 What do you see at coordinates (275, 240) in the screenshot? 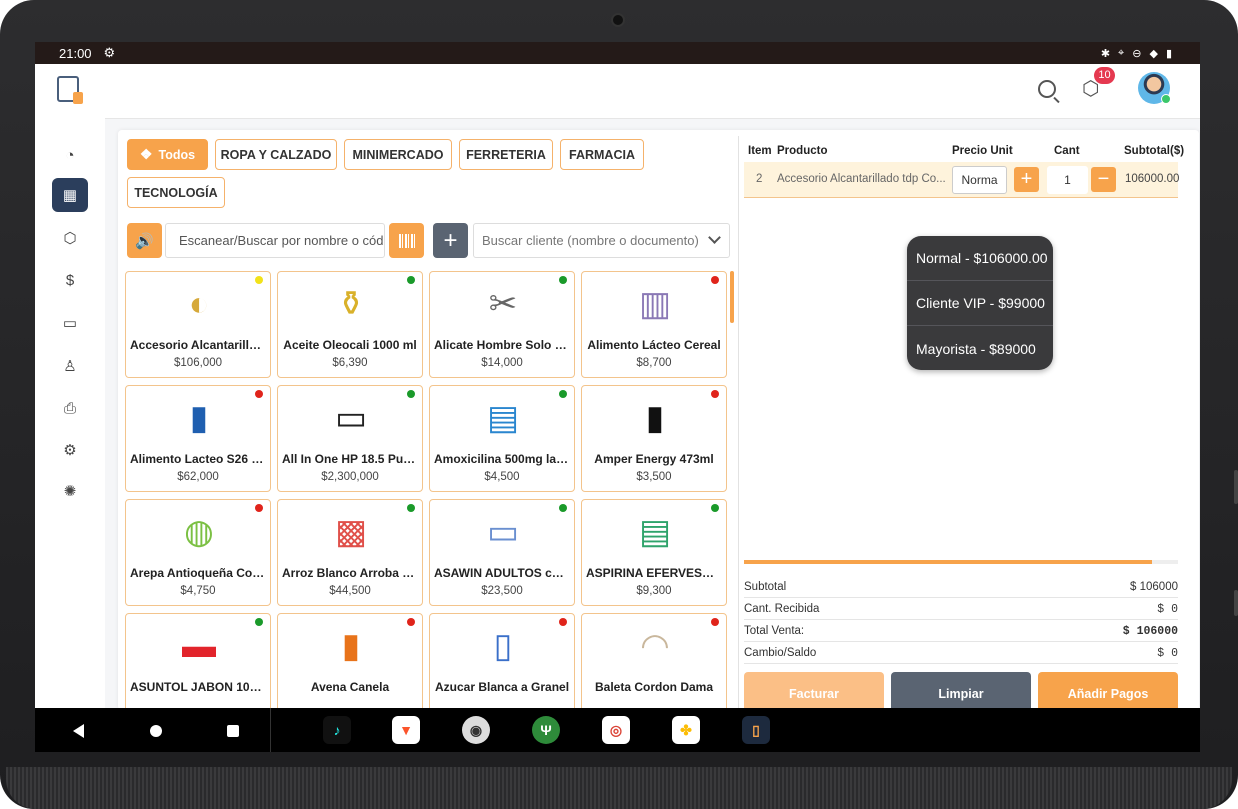
I see `scan-search-input` at bounding box center [275, 240].